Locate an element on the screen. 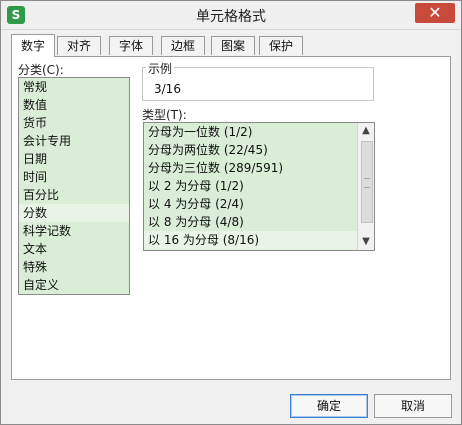 This screenshot has width=462, height=425. ok-button: 确定 is located at coordinates (329, 406).